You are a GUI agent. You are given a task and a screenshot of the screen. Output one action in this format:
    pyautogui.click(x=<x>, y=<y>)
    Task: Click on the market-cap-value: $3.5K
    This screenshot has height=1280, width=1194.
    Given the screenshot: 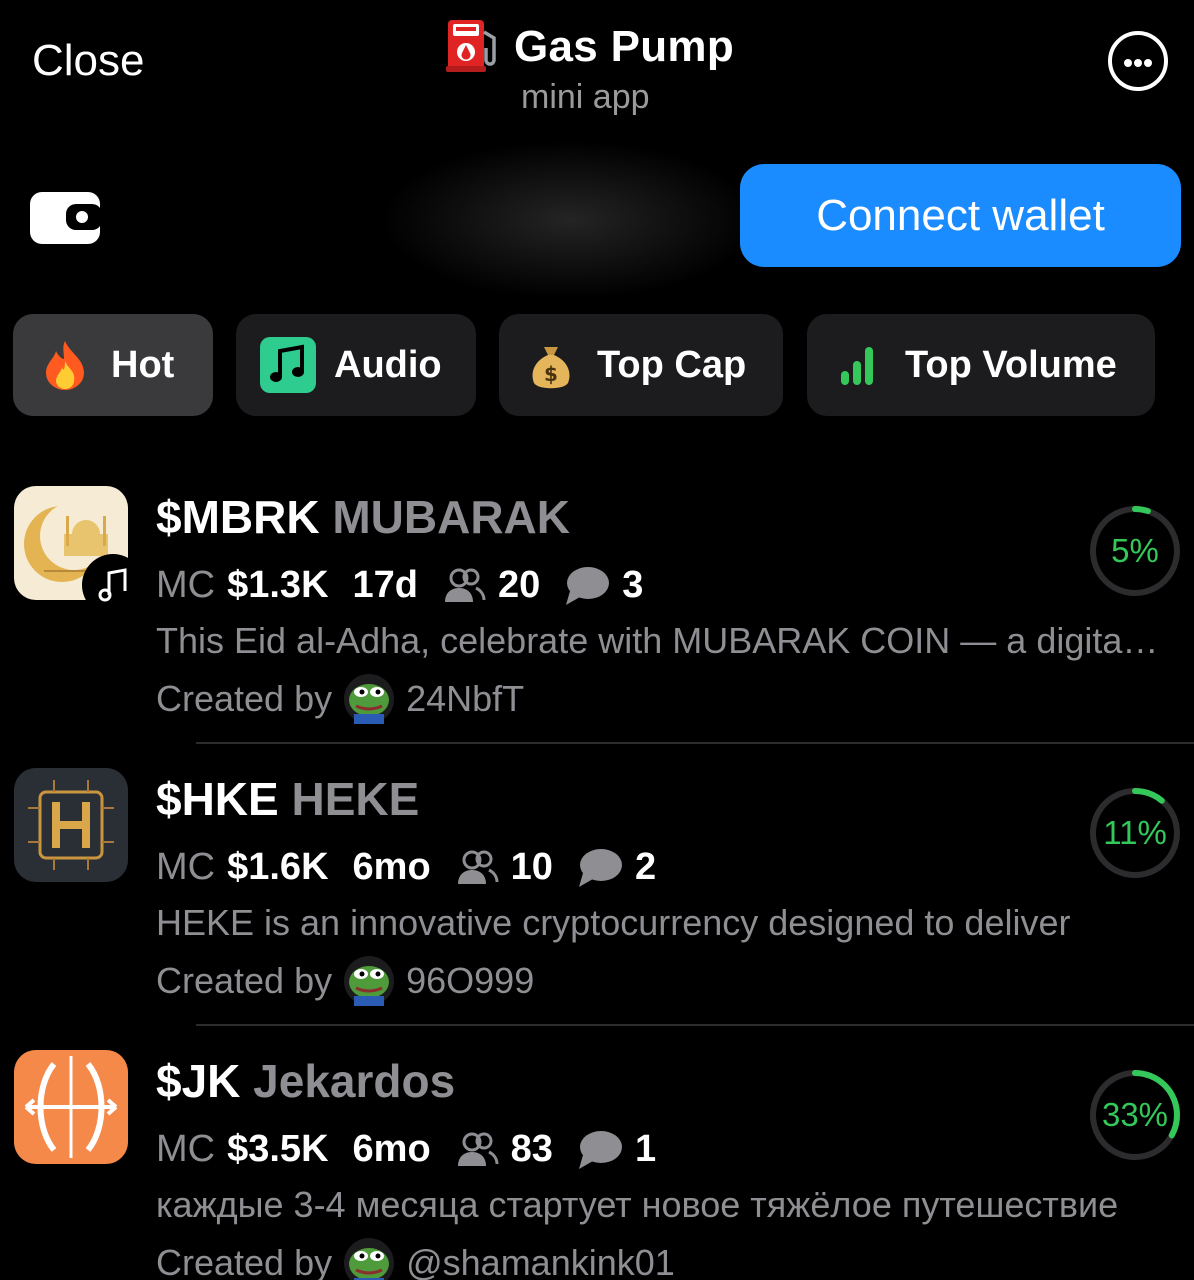 What is the action you would take?
    pyautogui.click(x=278, y=1149)
    